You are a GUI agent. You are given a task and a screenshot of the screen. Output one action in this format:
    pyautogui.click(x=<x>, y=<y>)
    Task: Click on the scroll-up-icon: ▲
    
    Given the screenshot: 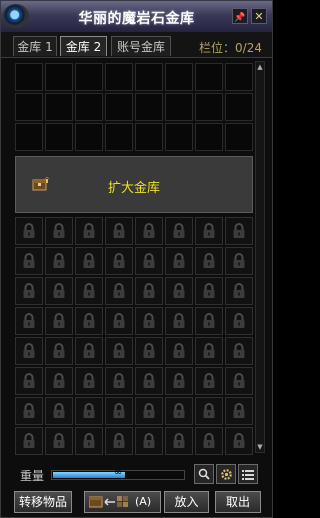 What is the action you would take?
    pyautogui.click(x=260, y=67)
    